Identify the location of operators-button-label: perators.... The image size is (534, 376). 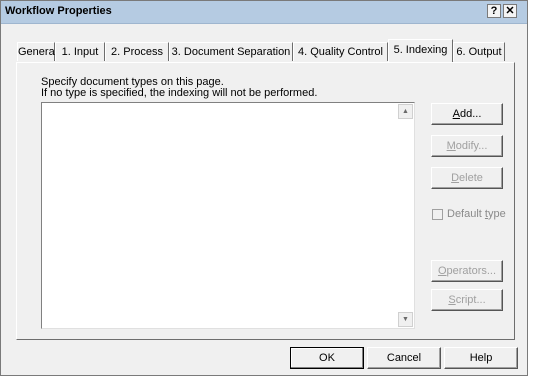
(471, 271).